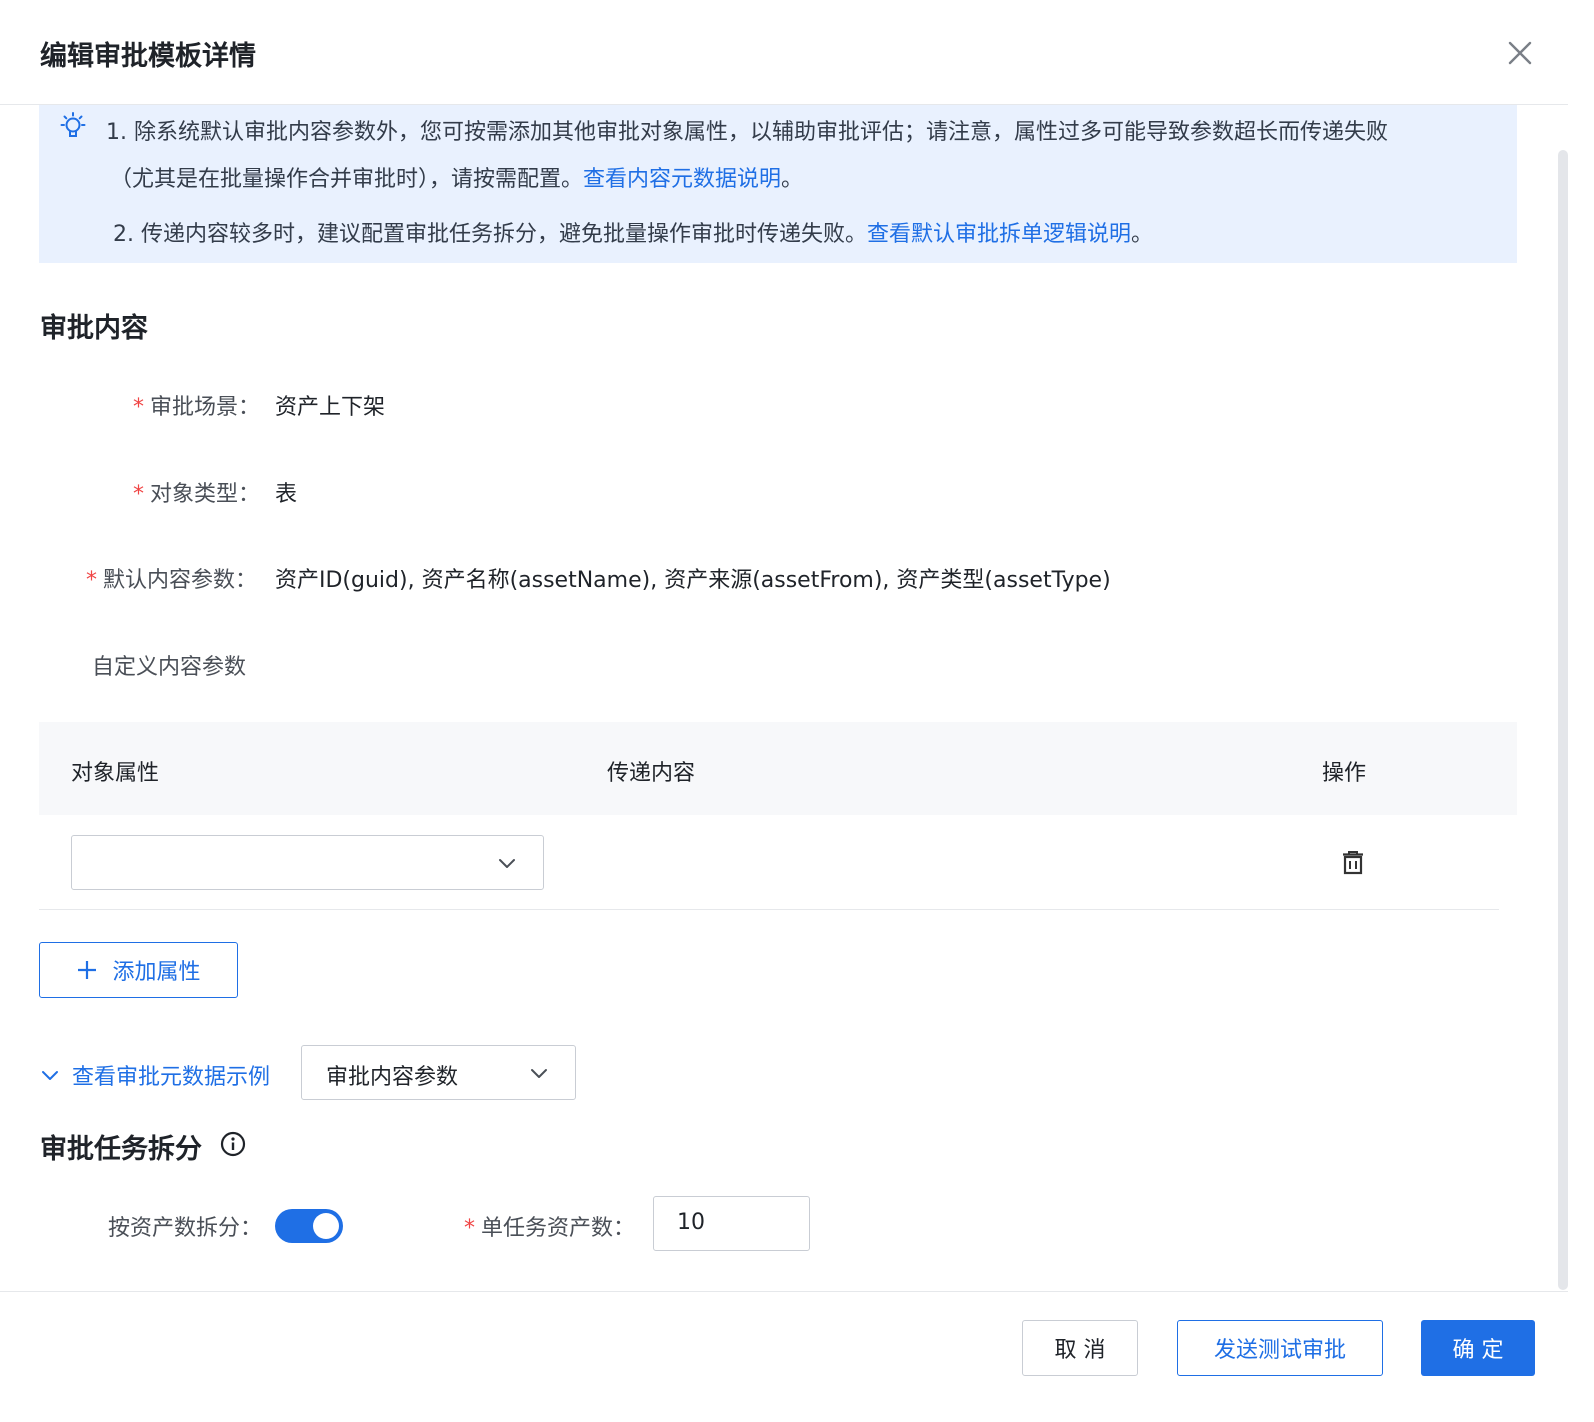 This screenshot has height=1422, width=1594. Describe the element at coordinates (1563, 720) in the screenshot. I see `scrollbar` at that location.